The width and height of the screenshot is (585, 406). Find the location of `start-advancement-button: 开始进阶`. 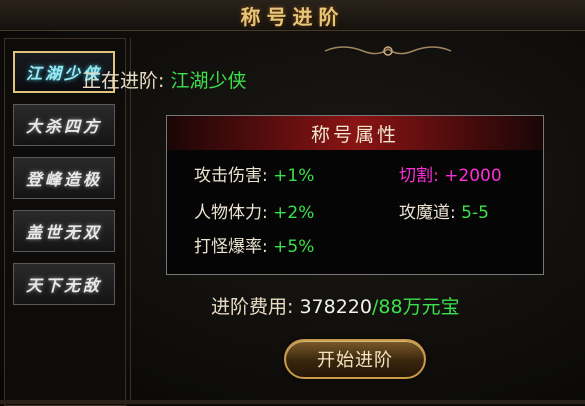

start-advancement-button: 开始进阶 is located at coordinates (355, 359).